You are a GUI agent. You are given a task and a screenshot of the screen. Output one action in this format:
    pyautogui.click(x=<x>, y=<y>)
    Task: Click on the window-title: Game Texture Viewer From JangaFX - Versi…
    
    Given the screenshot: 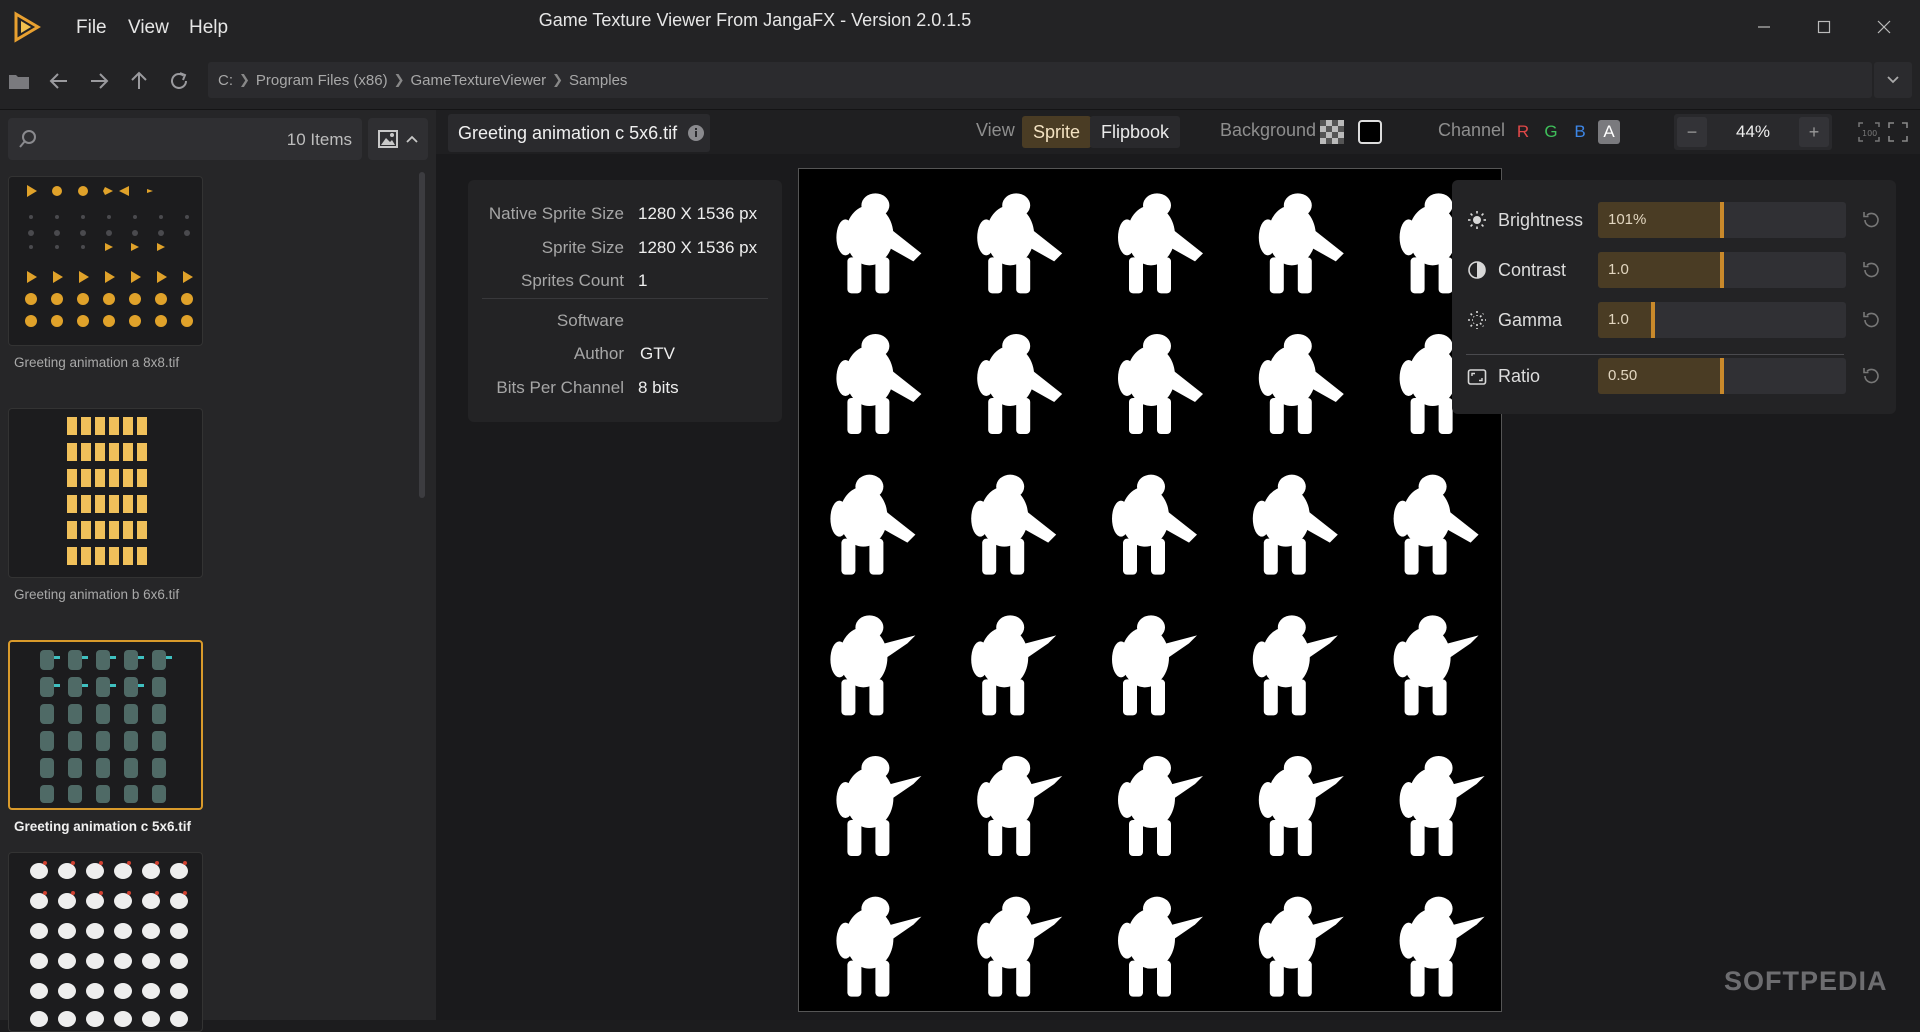 What is the action you would take?
    pyautogui.click(x=755, y=20)
    